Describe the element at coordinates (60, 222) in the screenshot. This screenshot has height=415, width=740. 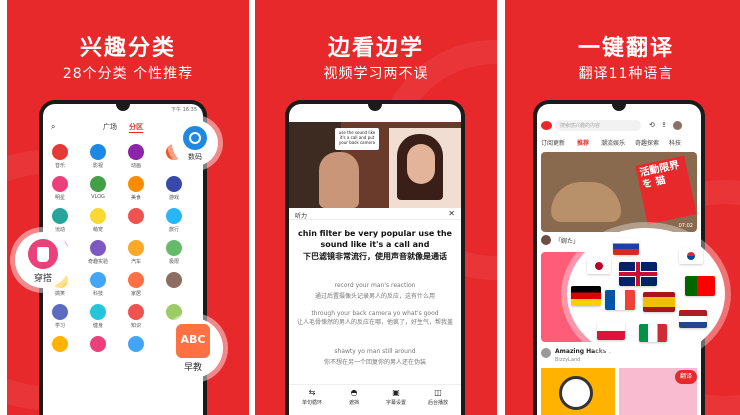
I see `category-item: 运动` at that location.